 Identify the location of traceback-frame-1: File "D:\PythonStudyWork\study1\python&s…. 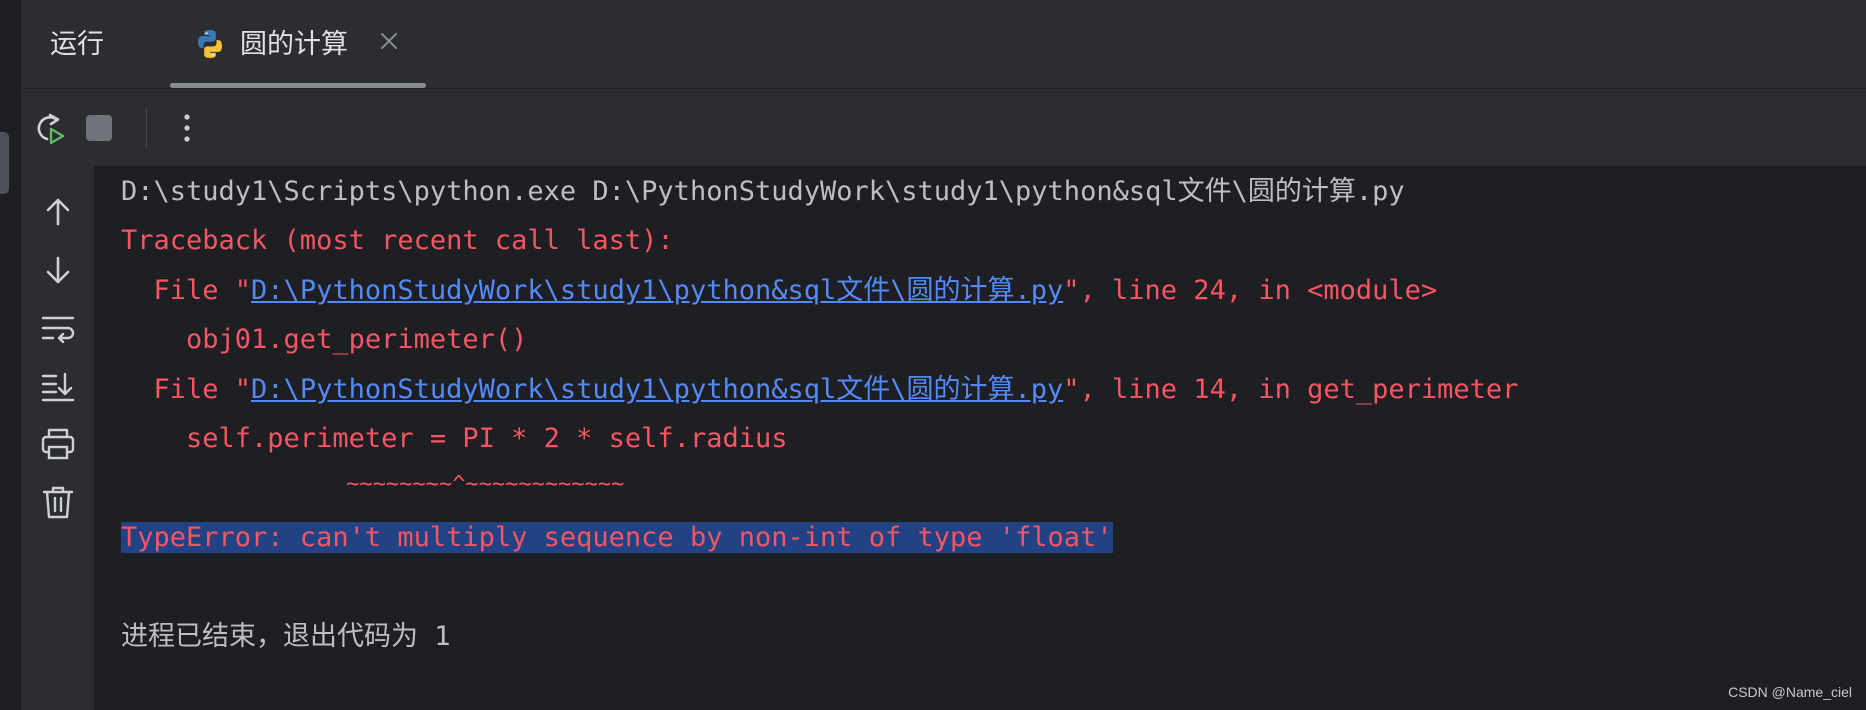
(779, 291).